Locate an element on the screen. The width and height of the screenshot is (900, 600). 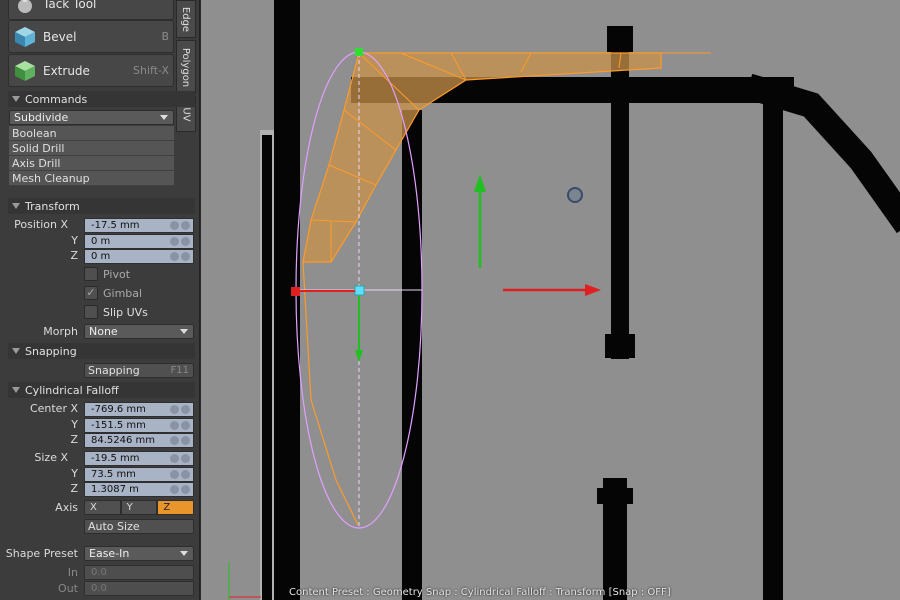
slip-uvs-checkbox is located at coordinates (91, 312).